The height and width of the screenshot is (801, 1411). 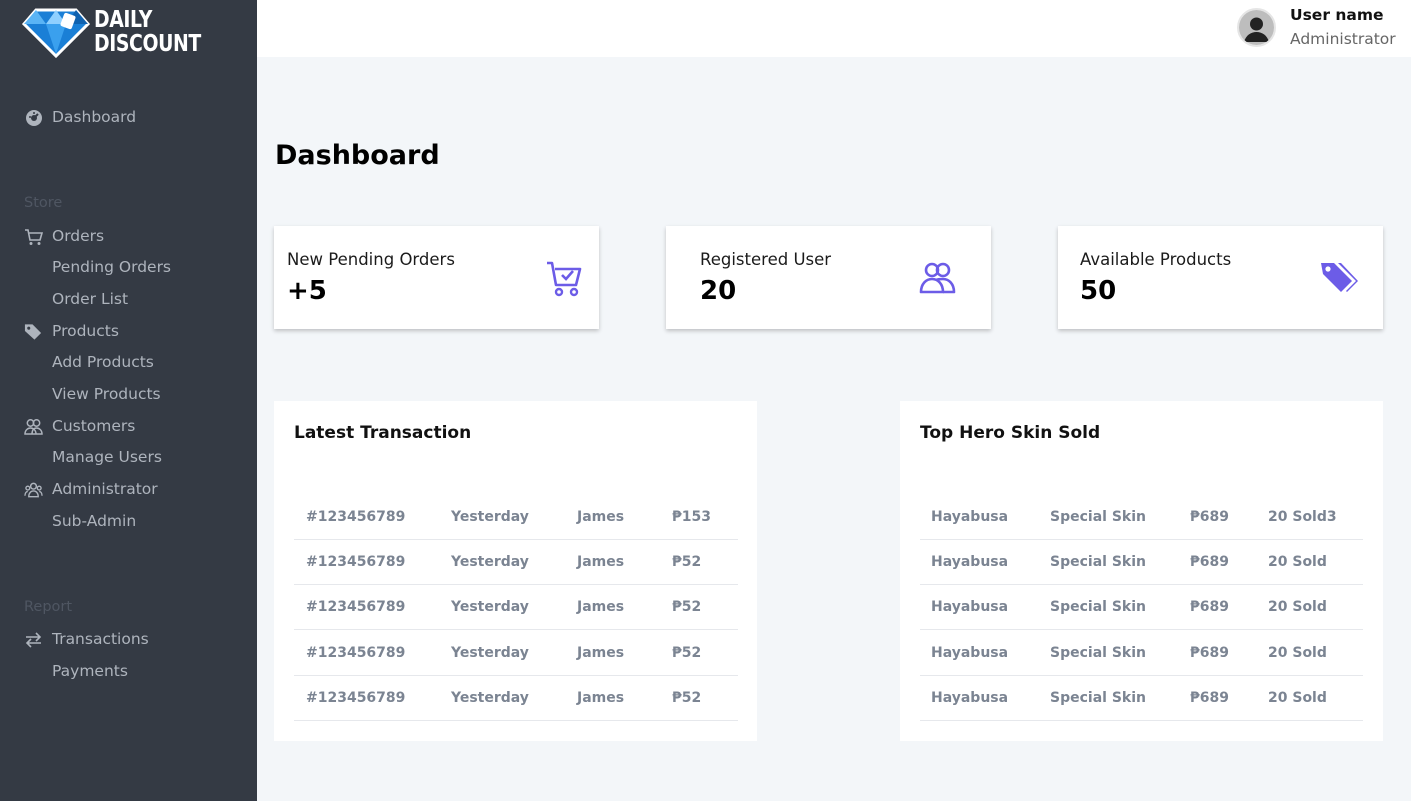 I want to click on swap-arrows-icon, so click(x=33, y=639).